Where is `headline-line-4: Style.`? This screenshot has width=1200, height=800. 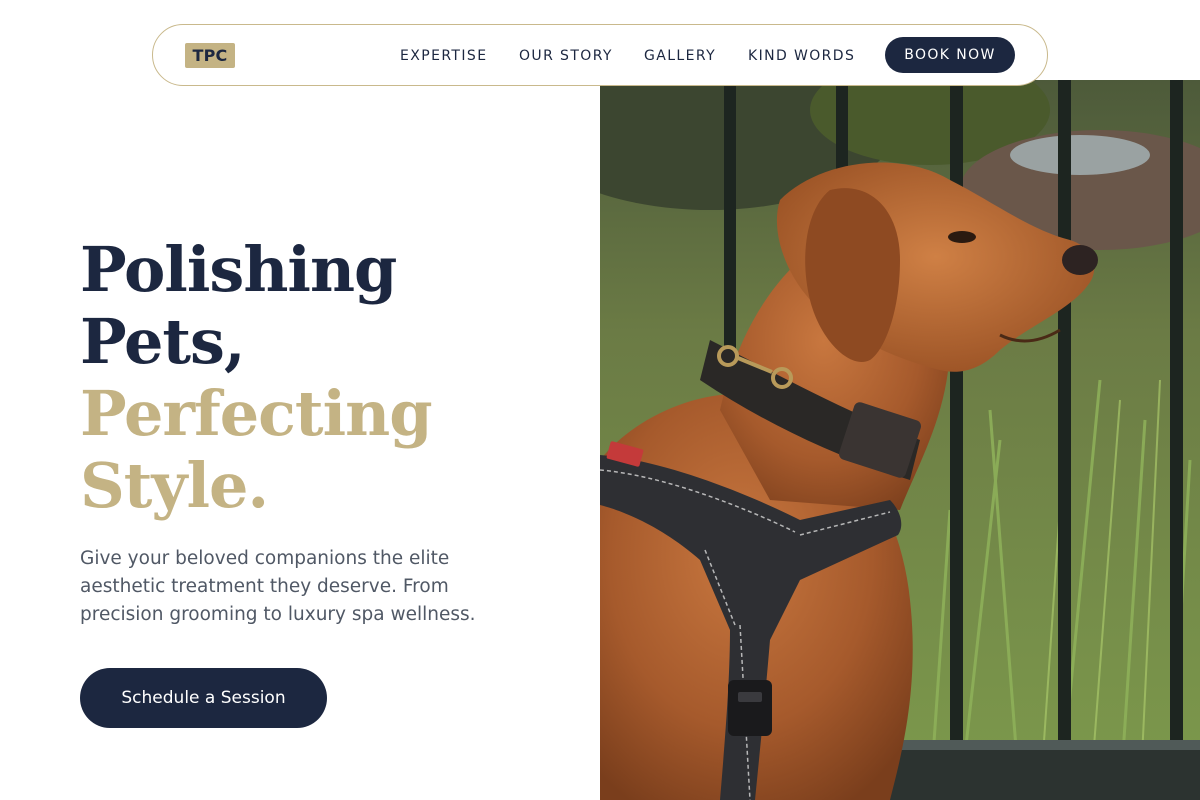 headline-line-4: Style. is located at coordinates (174, 485).